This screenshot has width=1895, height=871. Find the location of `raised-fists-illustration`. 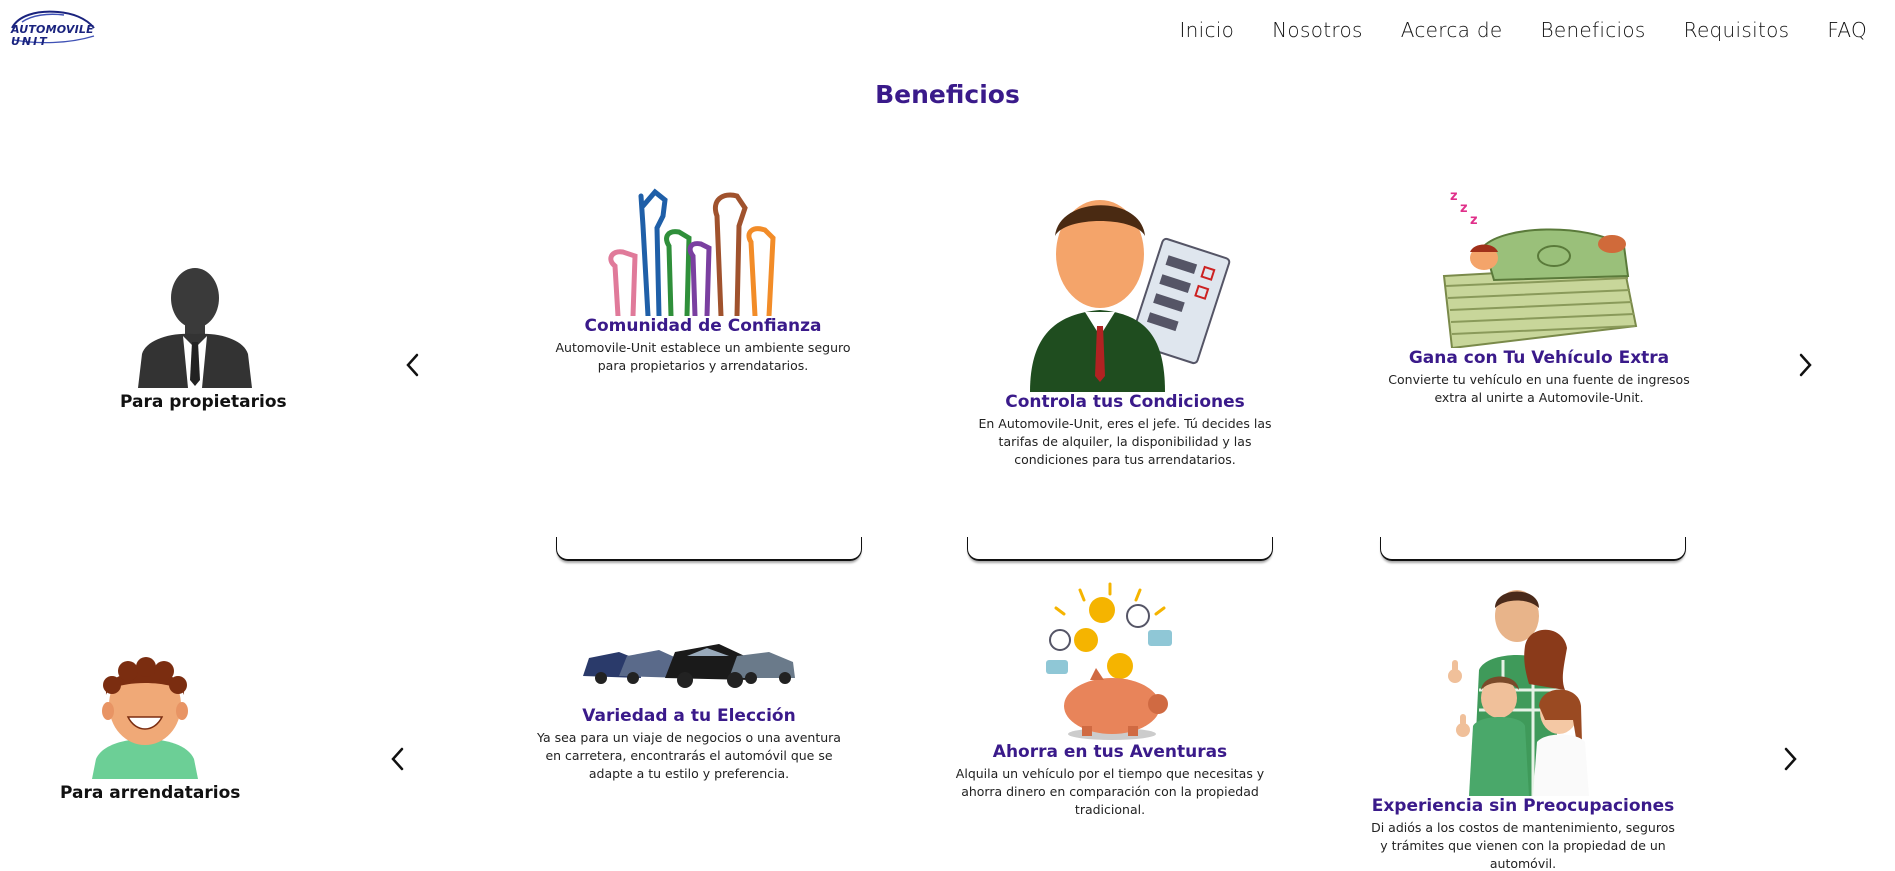

raised-fists-illustration is located at coordinates (692, 252).